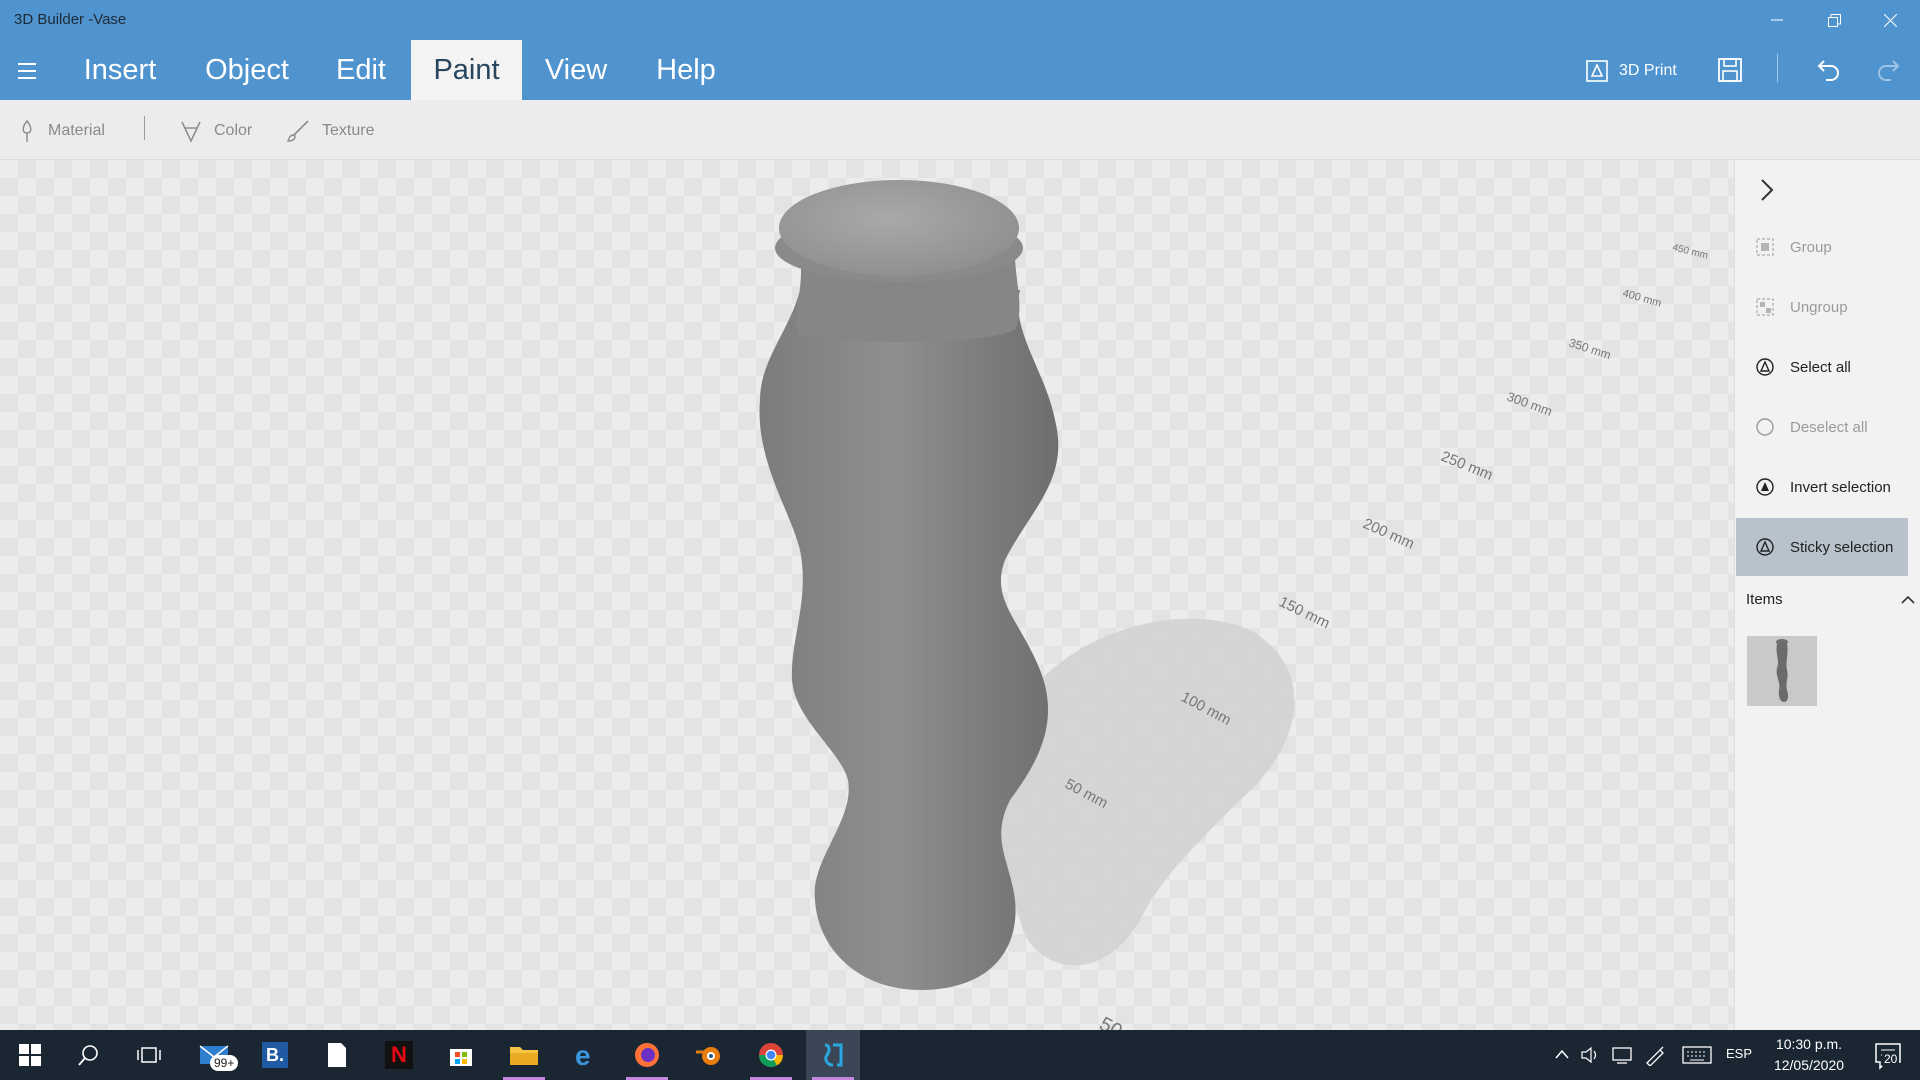  Describe the element at coordinates (1765, 547) in the screenshot. I see `sticky-selection-icon` at that location.